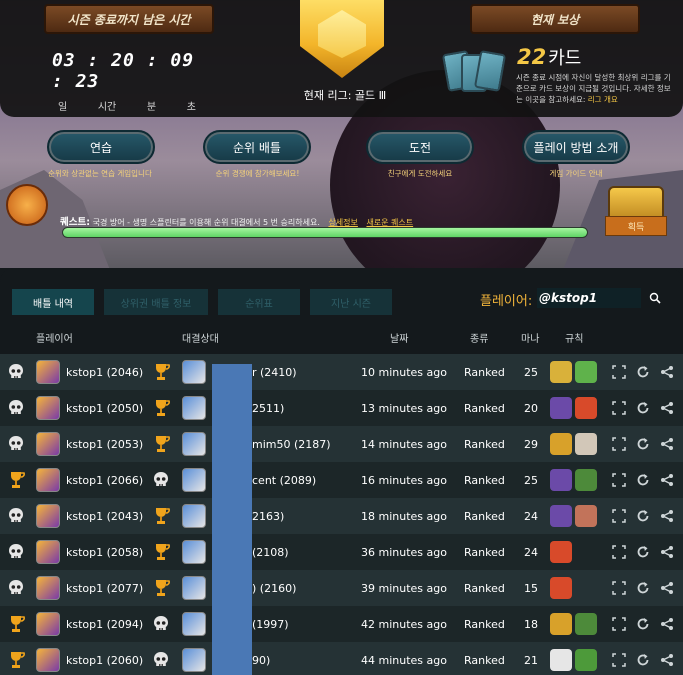 Image resolution: width=683 pixels, height=675 pixels. Describe the element at coordinates (574, 339) in the screenshot. I see `column-header-rules: 규칙` at that location.